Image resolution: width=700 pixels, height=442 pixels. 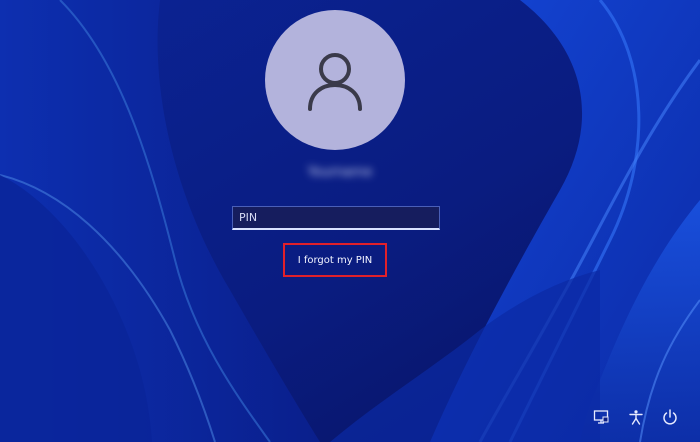 I want to click on network-button, so click(x=601, y=417).